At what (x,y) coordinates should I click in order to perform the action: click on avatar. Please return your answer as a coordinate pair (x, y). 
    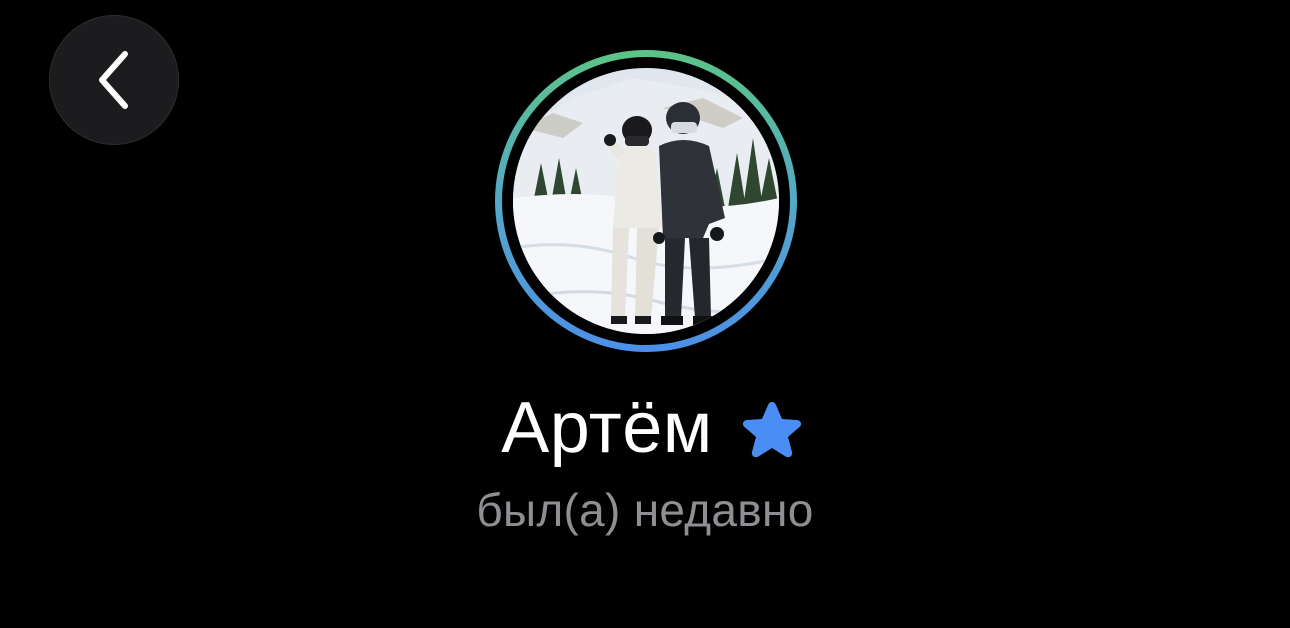
    Looking at the image, I should click on (646, 201).